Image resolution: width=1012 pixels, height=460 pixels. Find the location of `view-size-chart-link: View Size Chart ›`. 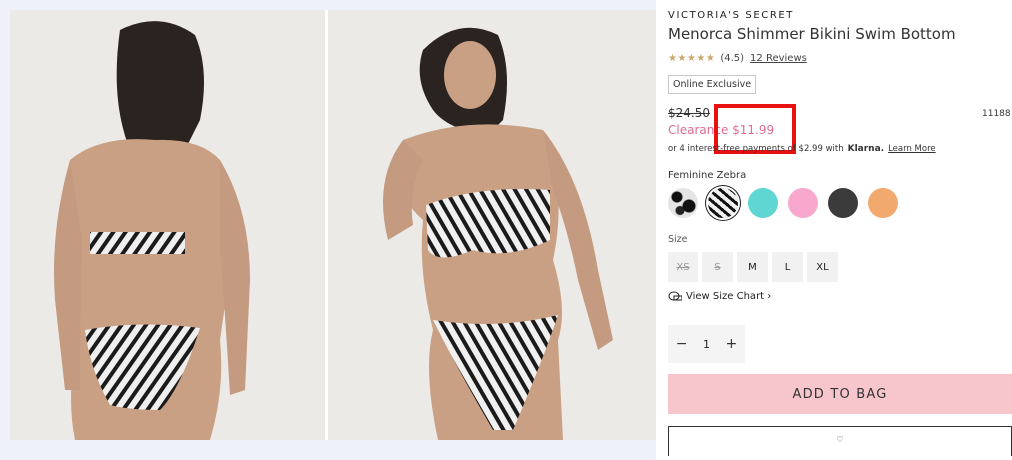

view-size-chart-link: View Size Chart › is located at coordinates (719, 296).